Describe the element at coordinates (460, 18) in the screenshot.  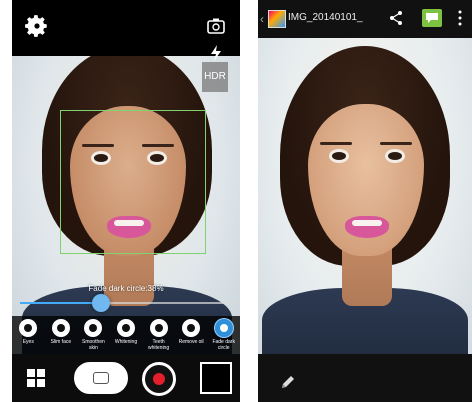
I see `overflow-menu-icon` at that location.